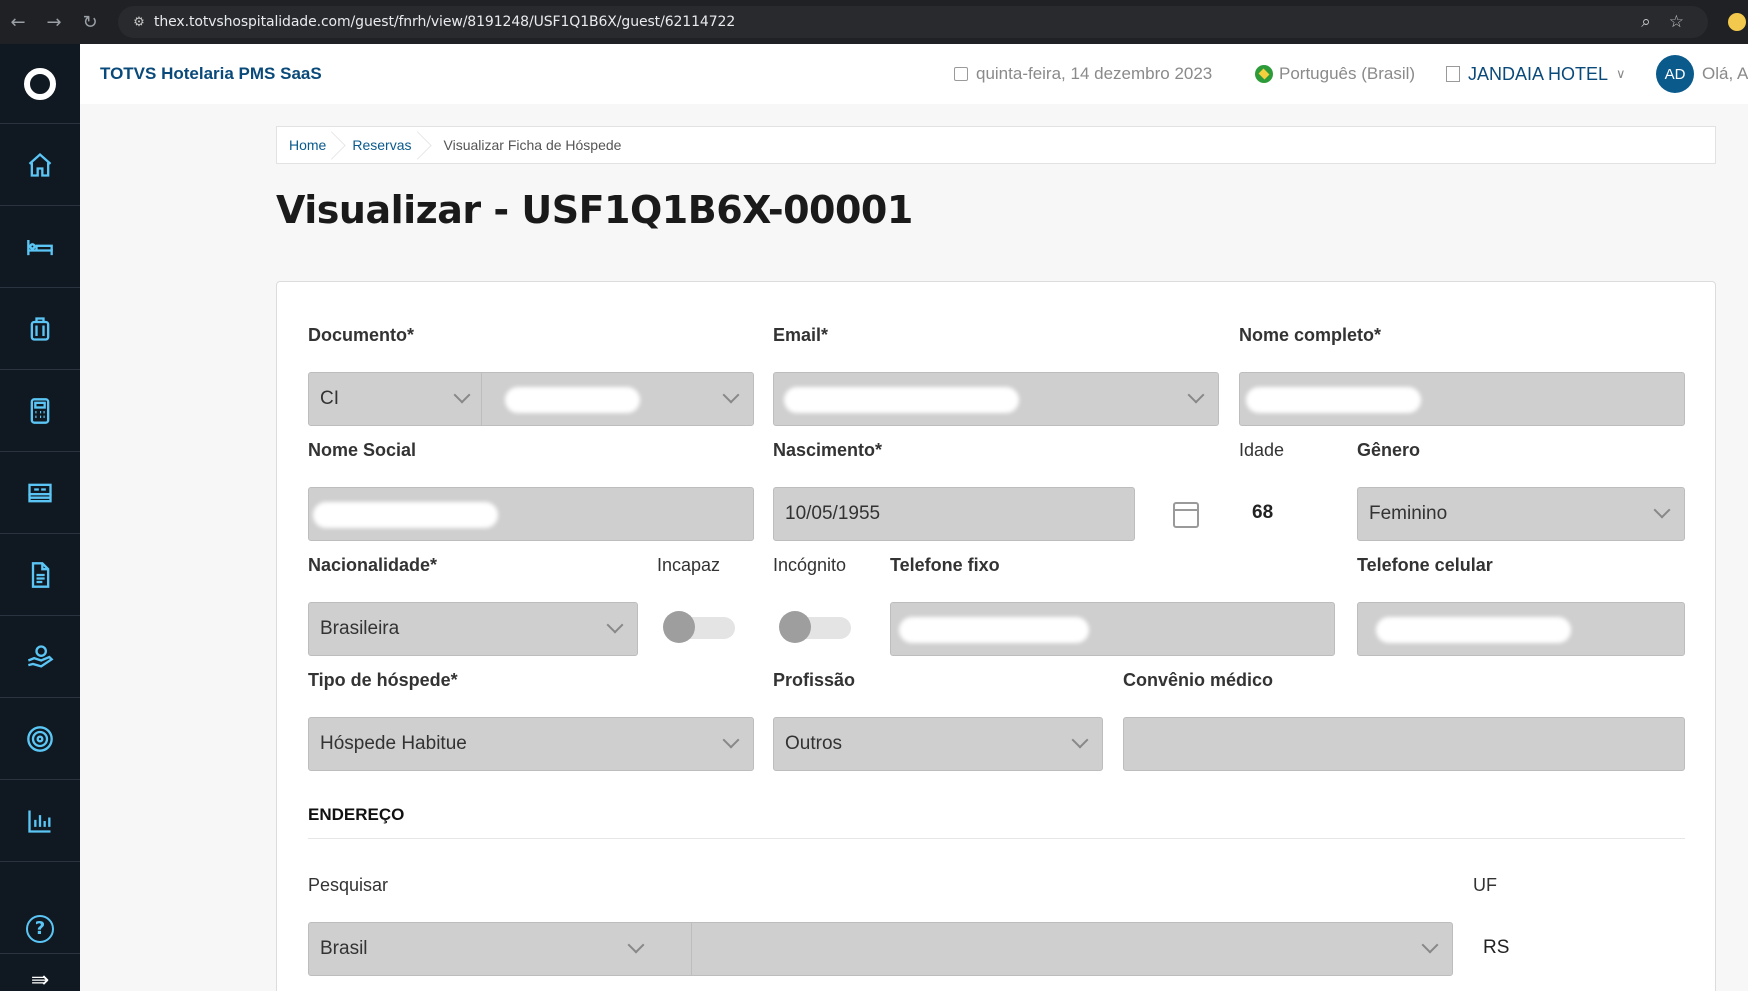 This screenshot has height=991, width=1748. I want to click on nome-social-field, so click(531, 514).